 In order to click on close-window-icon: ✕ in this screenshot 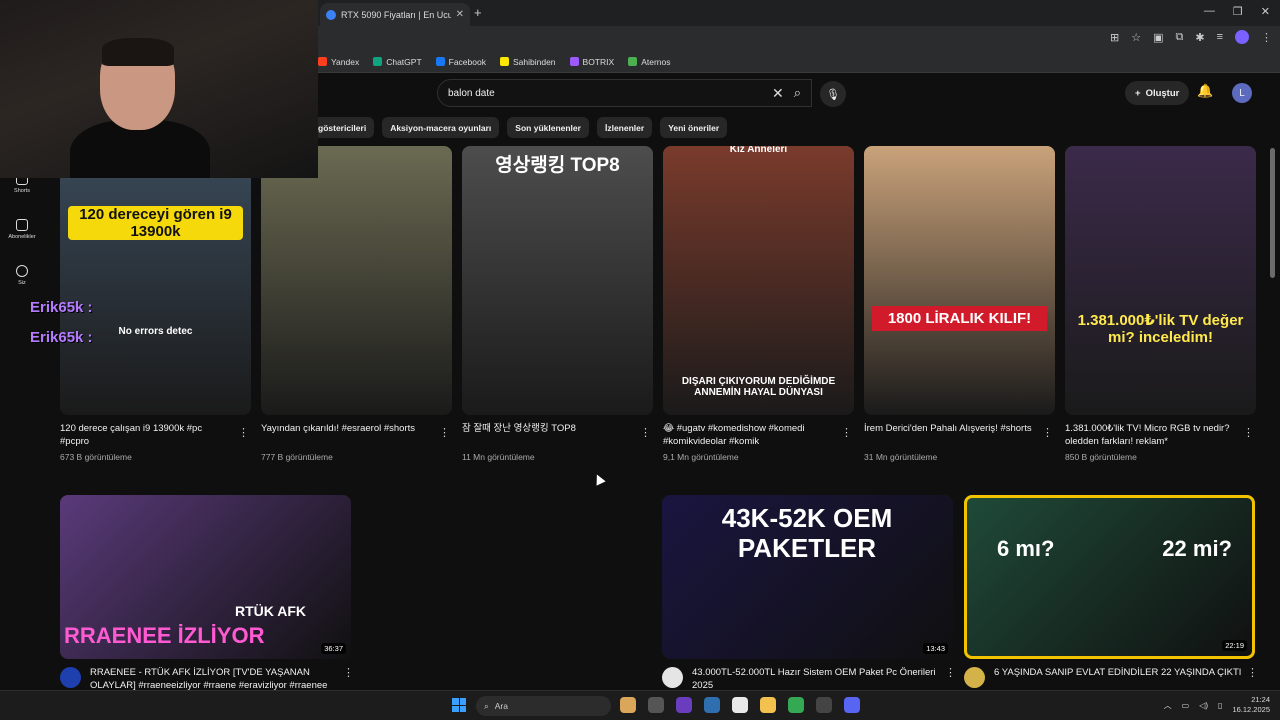, I will do `click(1265, 11)`.